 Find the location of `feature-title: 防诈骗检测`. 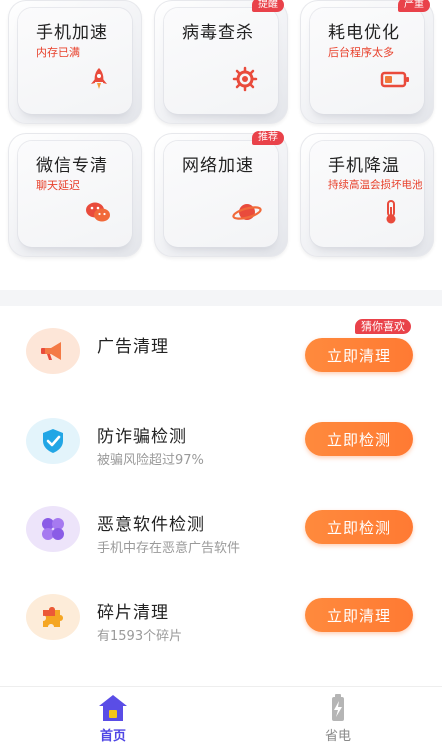

feature-title: 防诈骗检测 is located at coordinates (142, 437).